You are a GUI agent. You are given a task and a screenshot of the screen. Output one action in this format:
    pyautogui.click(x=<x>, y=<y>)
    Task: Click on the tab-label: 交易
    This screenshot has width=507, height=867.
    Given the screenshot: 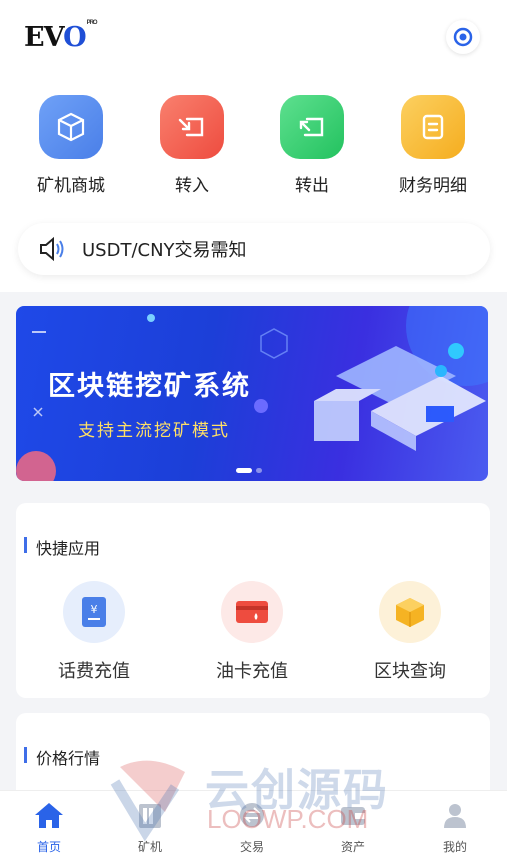 What is the action you would take?
    pyautogui.click(x=251, y=847)
    